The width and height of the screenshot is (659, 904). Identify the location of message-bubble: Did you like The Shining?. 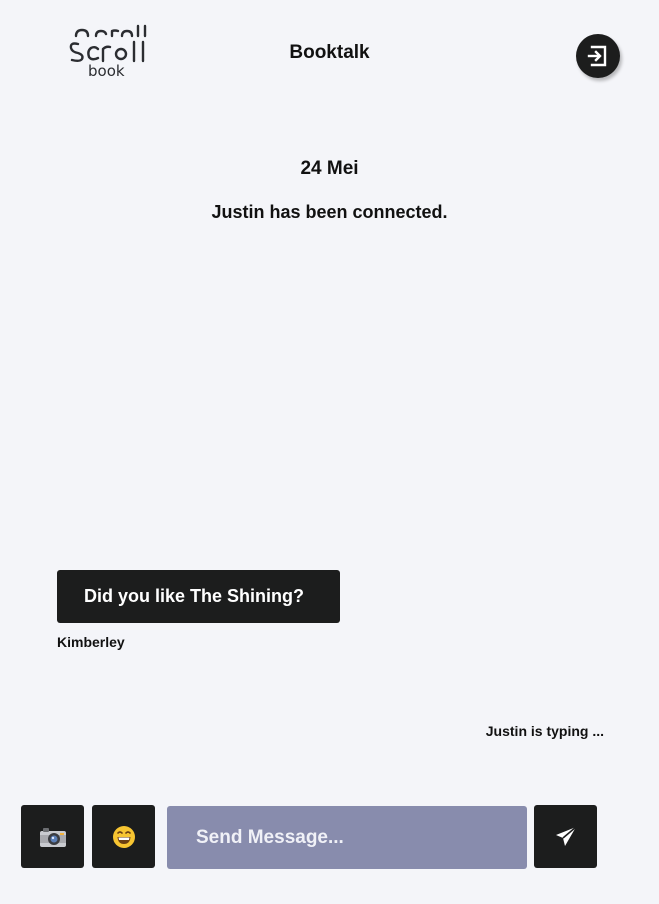
(198, 596).